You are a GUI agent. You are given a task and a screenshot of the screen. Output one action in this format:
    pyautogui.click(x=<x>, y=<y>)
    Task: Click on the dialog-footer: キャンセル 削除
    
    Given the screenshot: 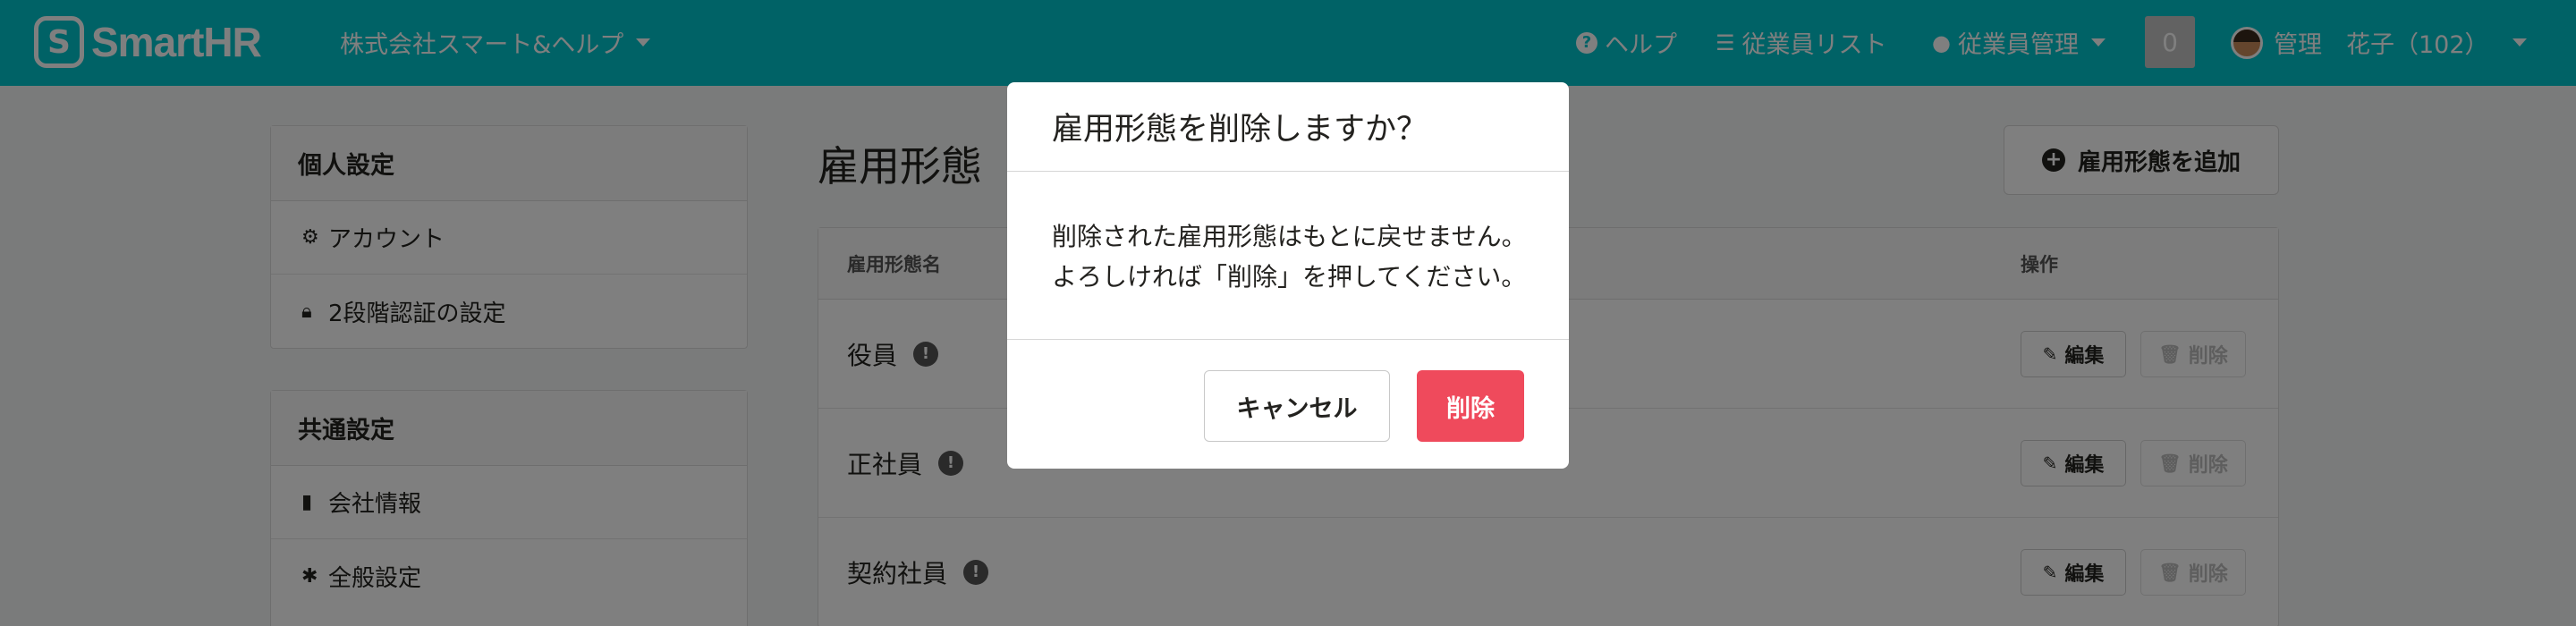 What is the action you would take?
    pyautogui.click(x=1288, y=404)
    